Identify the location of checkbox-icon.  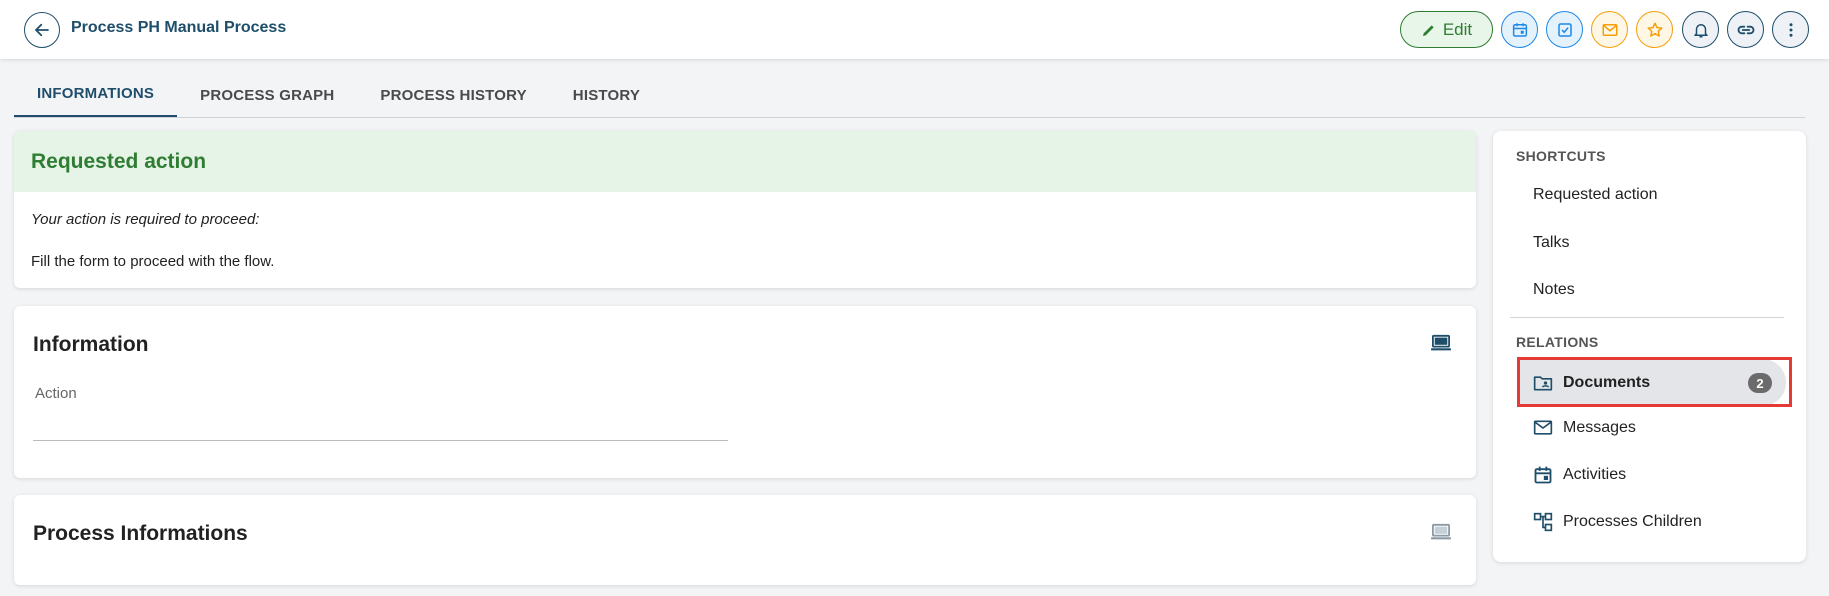
(1564, 29).